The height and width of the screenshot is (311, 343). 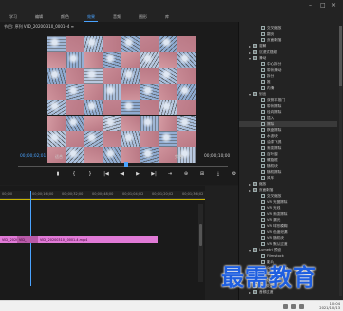 What do you see at coordinates (59, 157) in the screenshot?
I see `fit-select: 适合` at bounding box center [59, 157].